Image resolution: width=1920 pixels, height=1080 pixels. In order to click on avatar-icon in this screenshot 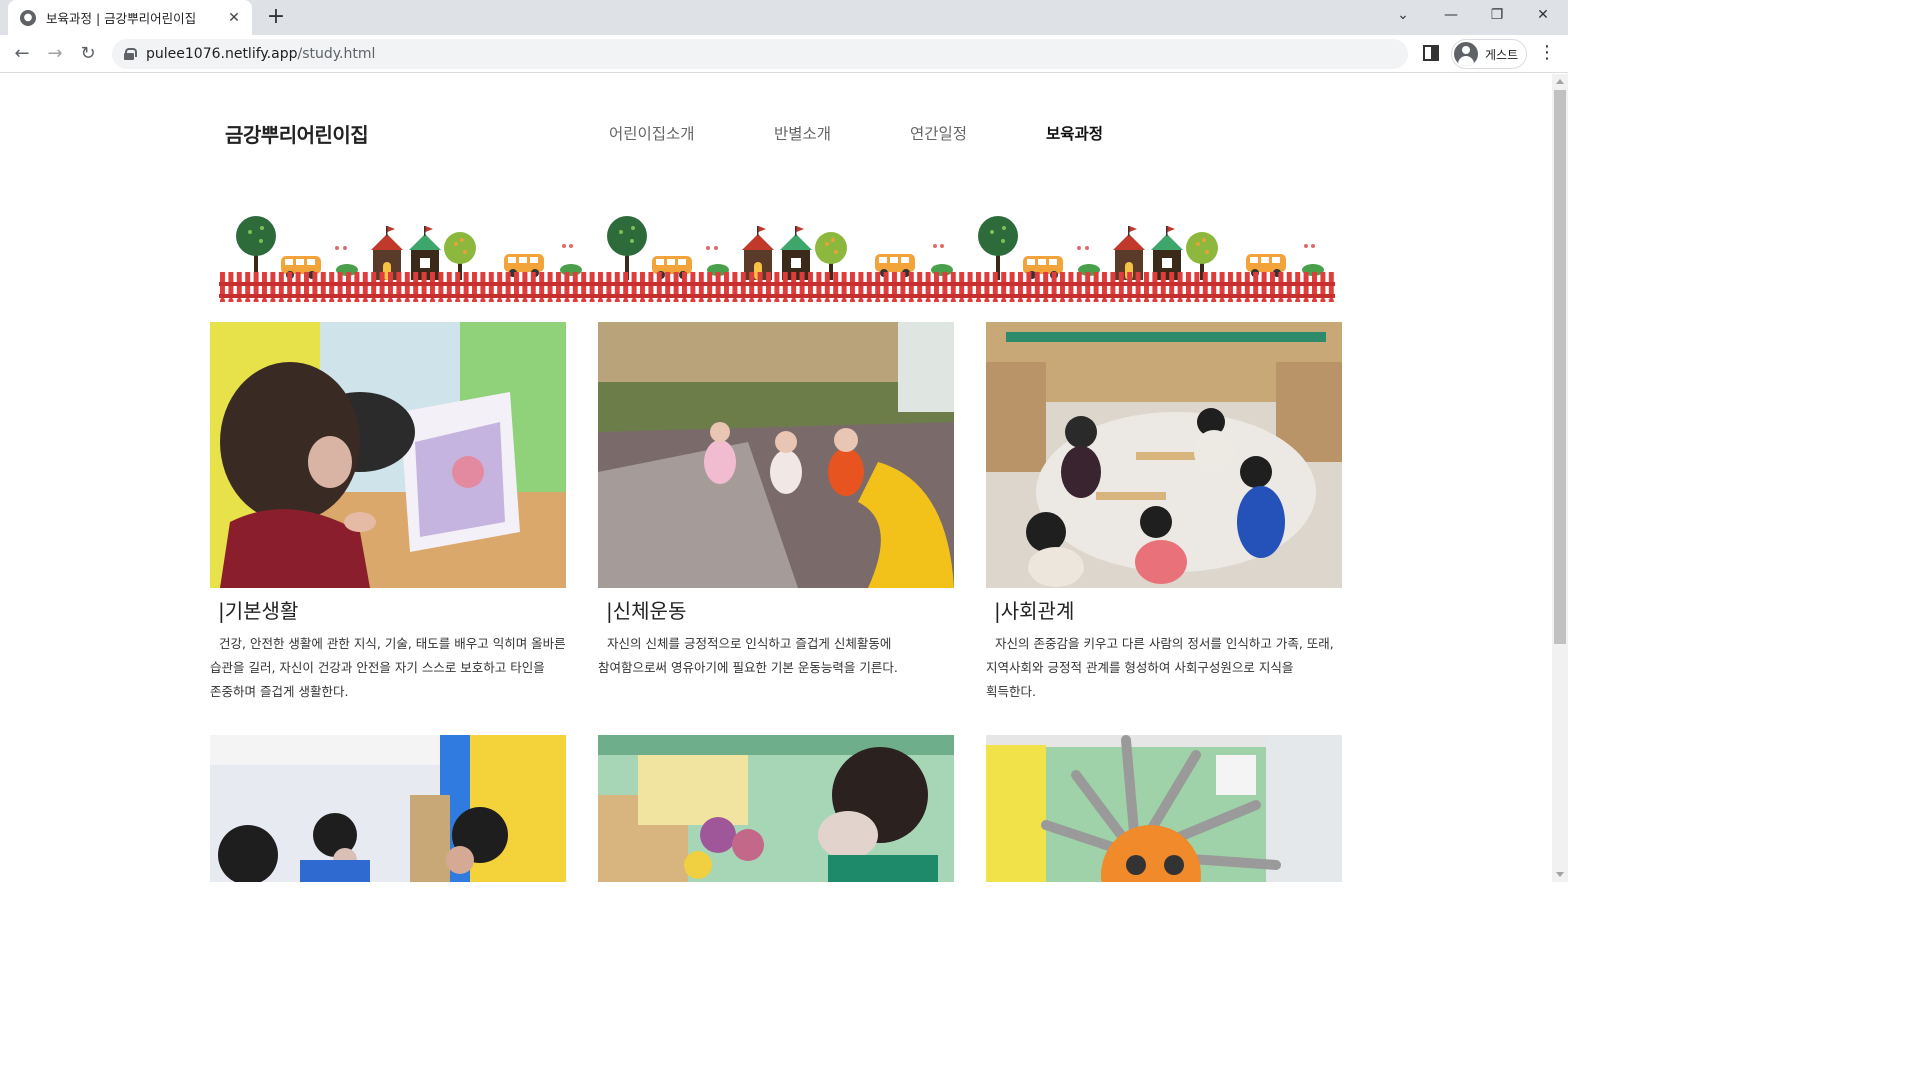, I will do `click(1466, 54)`.